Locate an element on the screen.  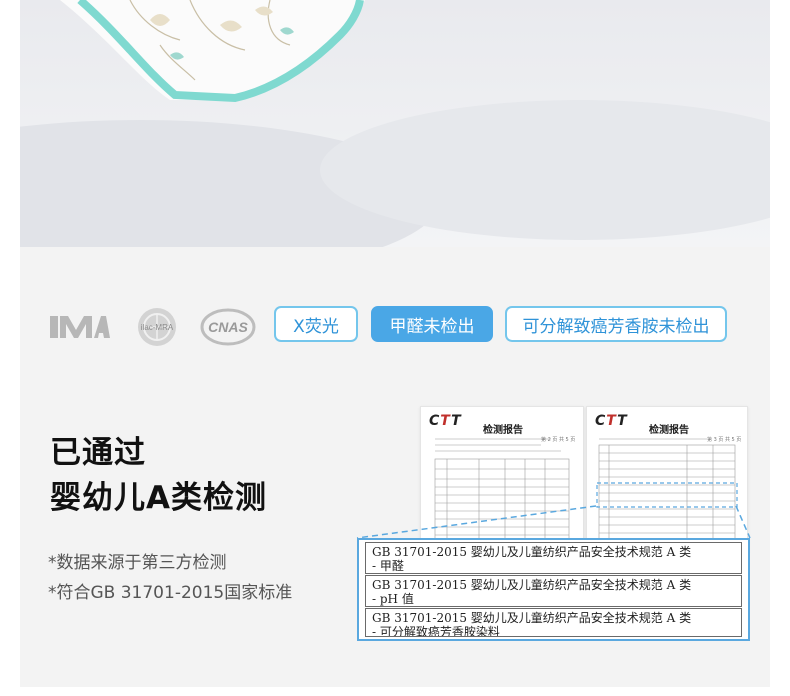
tag-x-fluorescence: X荧光 is located at coordinates (316, 324).